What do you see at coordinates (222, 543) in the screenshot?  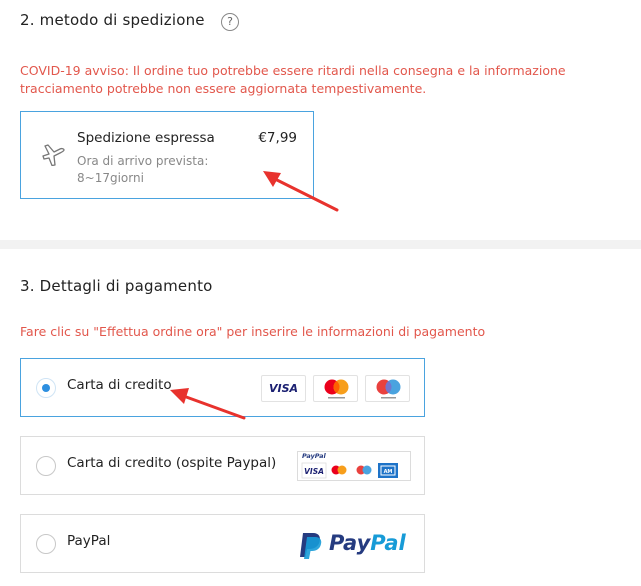 I see `payment-option-paypal: PayPal PayPal` at bounding box center [222, 543].